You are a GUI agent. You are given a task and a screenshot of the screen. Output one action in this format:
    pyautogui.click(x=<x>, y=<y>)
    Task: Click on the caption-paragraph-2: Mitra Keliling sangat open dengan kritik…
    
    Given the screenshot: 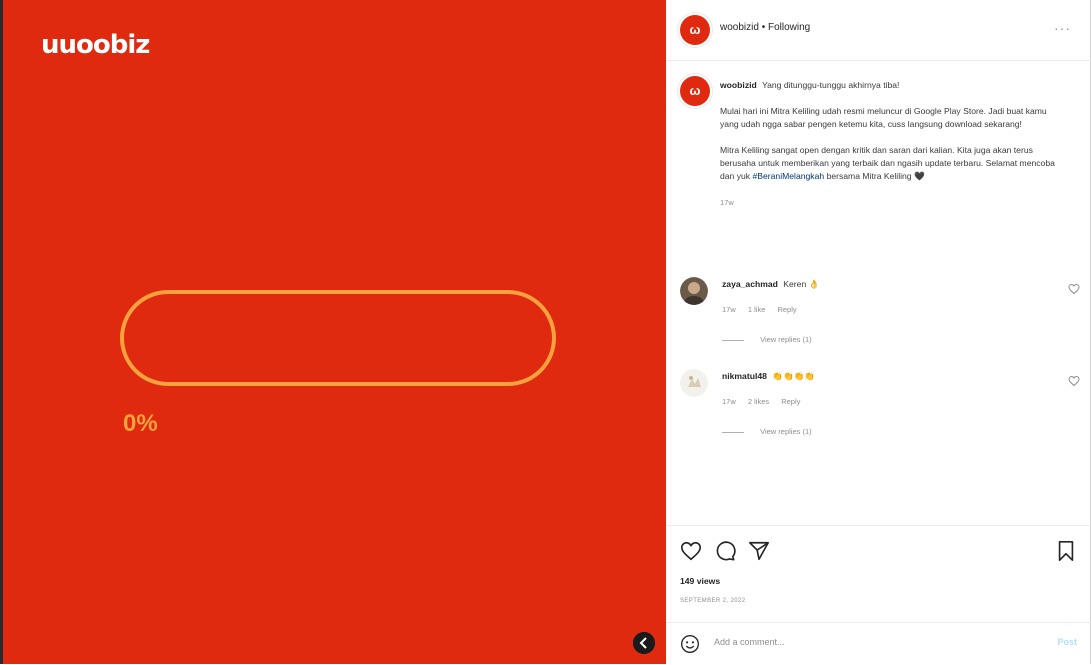 What is the action you would take?
    pyautogui.click(x=892, y=163)
    